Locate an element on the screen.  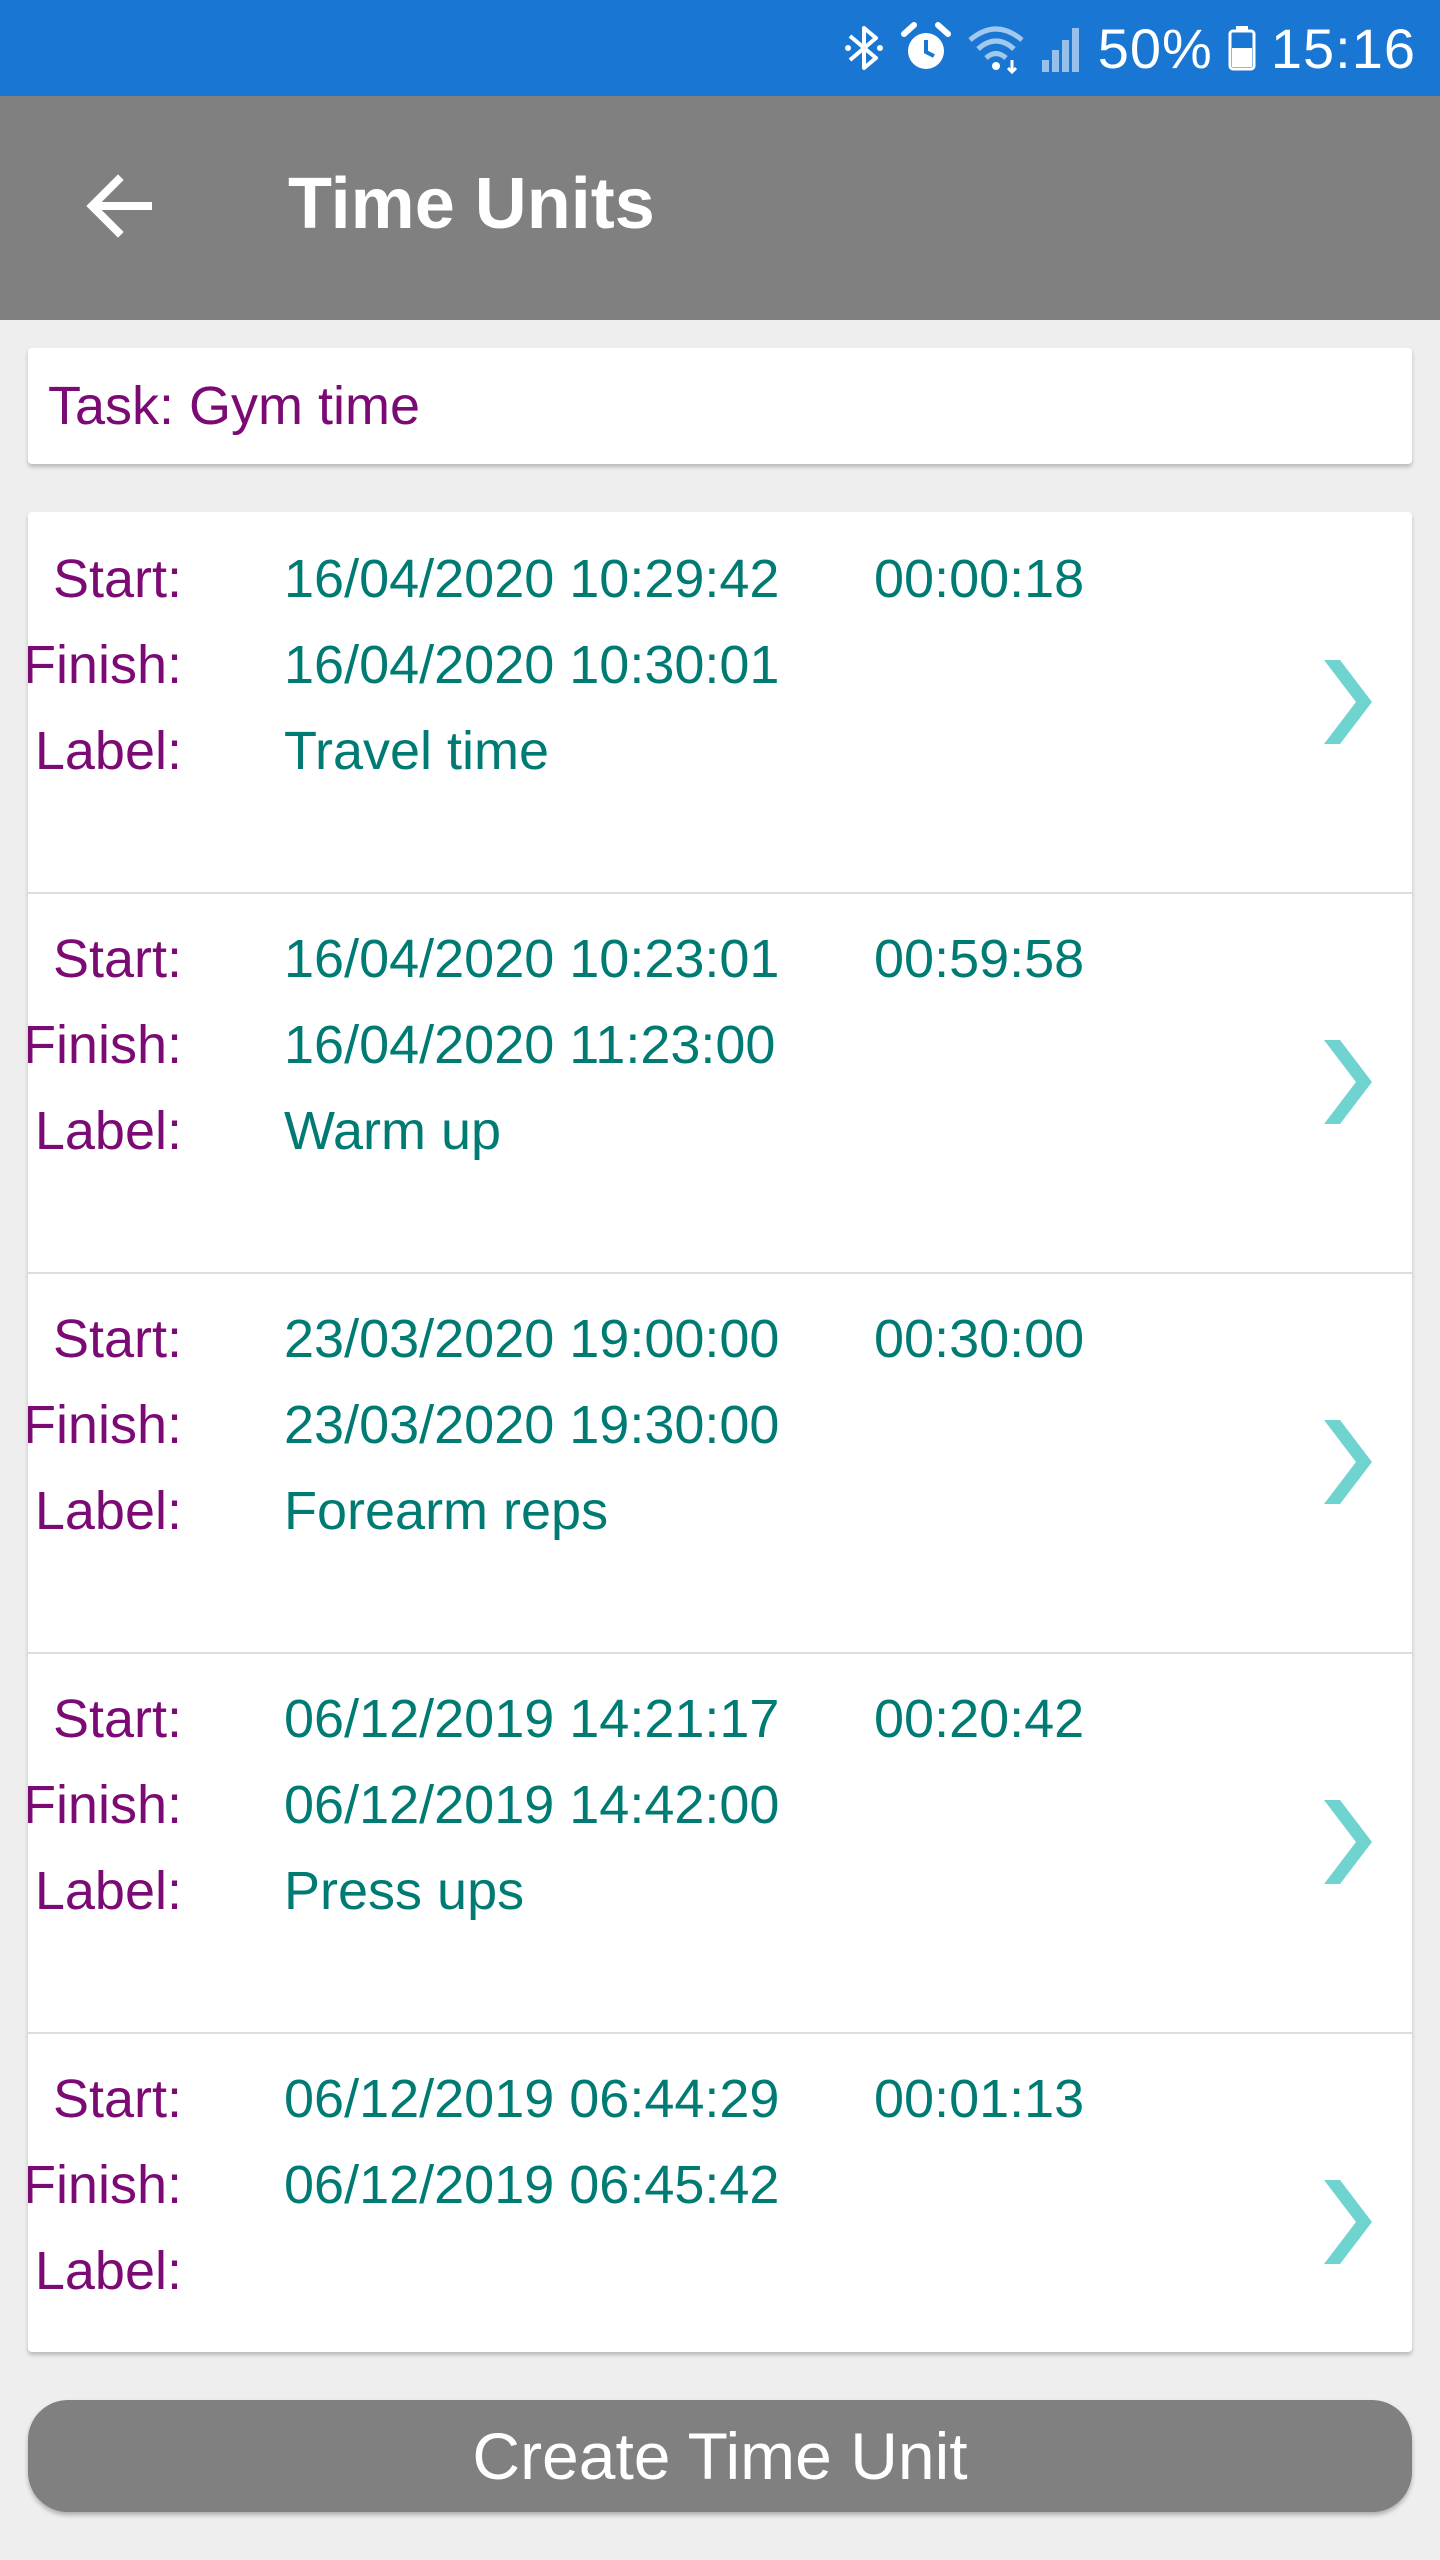
finish-value: 06/12/2019 06:45:42 is located at coordinates (532, 2185).